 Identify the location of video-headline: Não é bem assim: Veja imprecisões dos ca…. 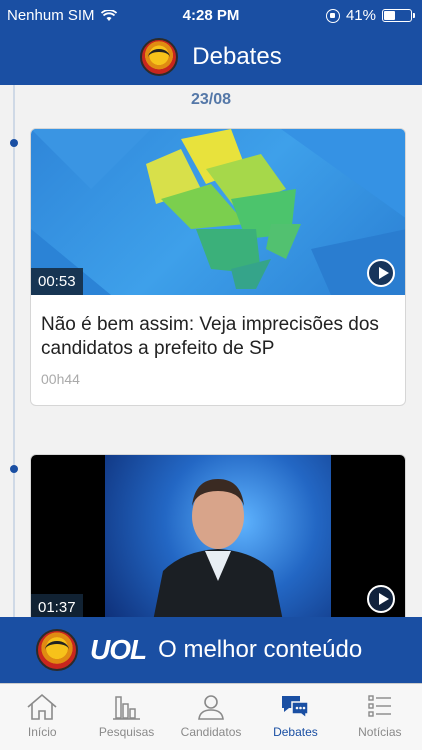
(218, 328).